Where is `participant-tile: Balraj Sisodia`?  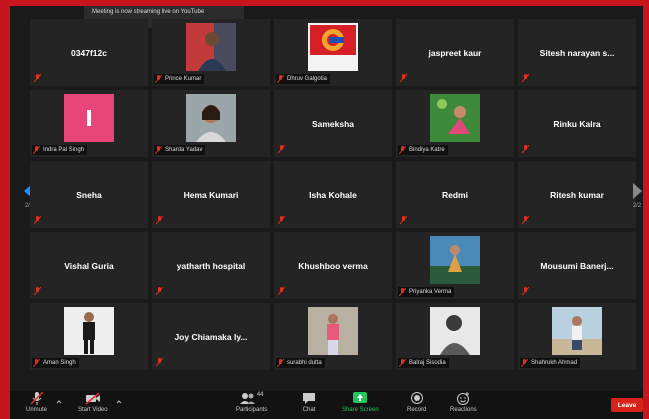
participant-tile: Balraj Sisodia is located at coordinates (455, 336).